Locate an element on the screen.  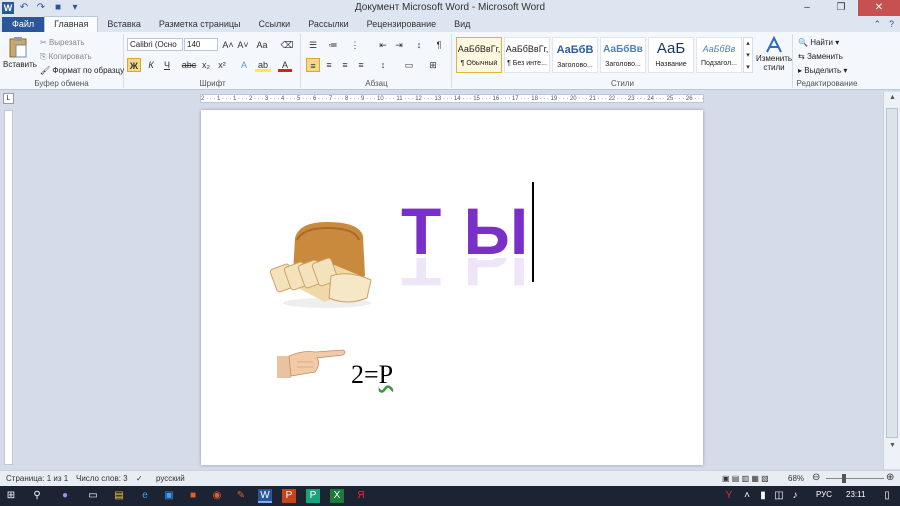
decrease-indent-icon: ⇤ is located at coordinates (383, 45).